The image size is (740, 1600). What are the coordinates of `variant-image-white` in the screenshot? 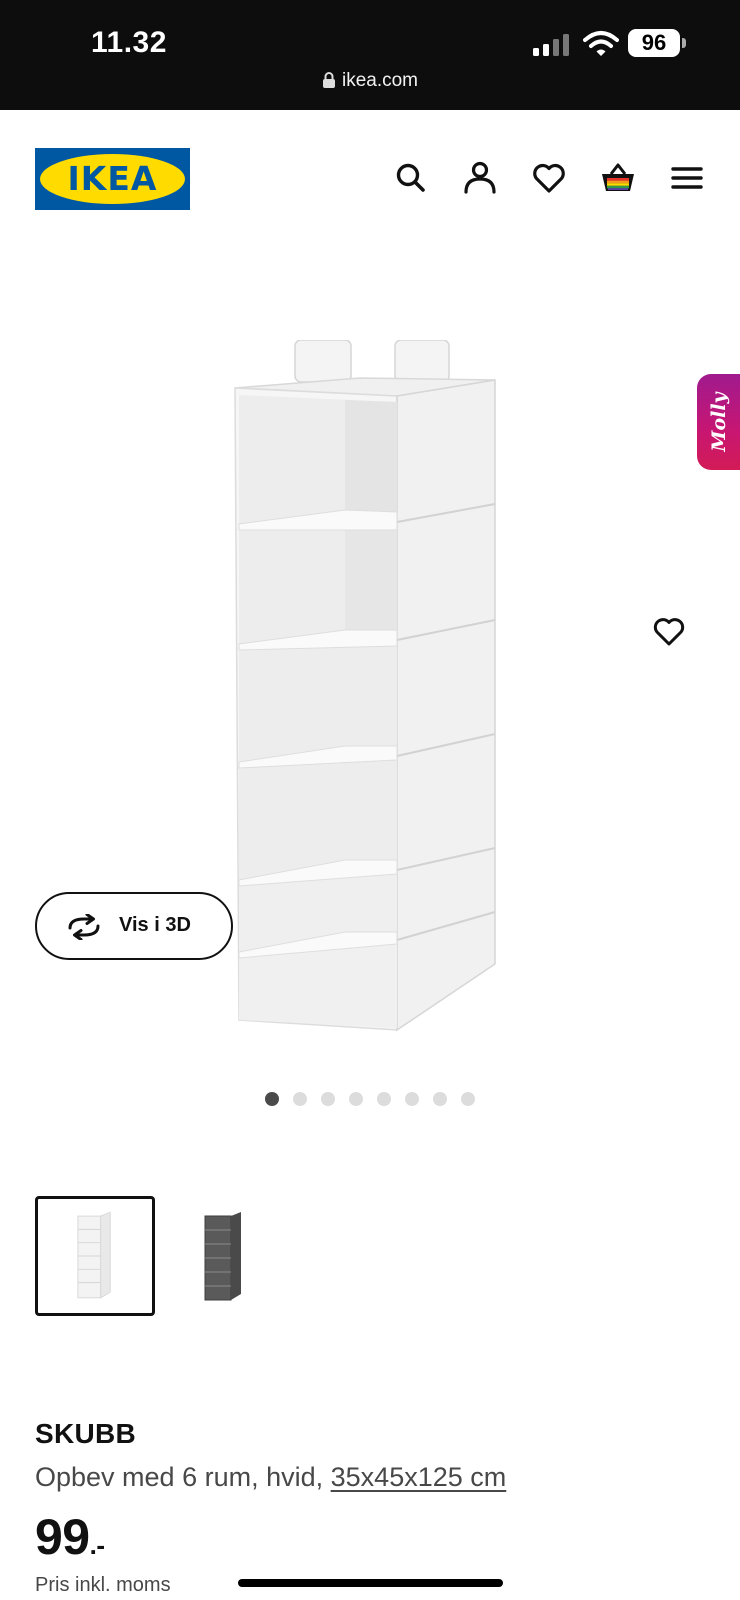 It's located at (94, 1255).